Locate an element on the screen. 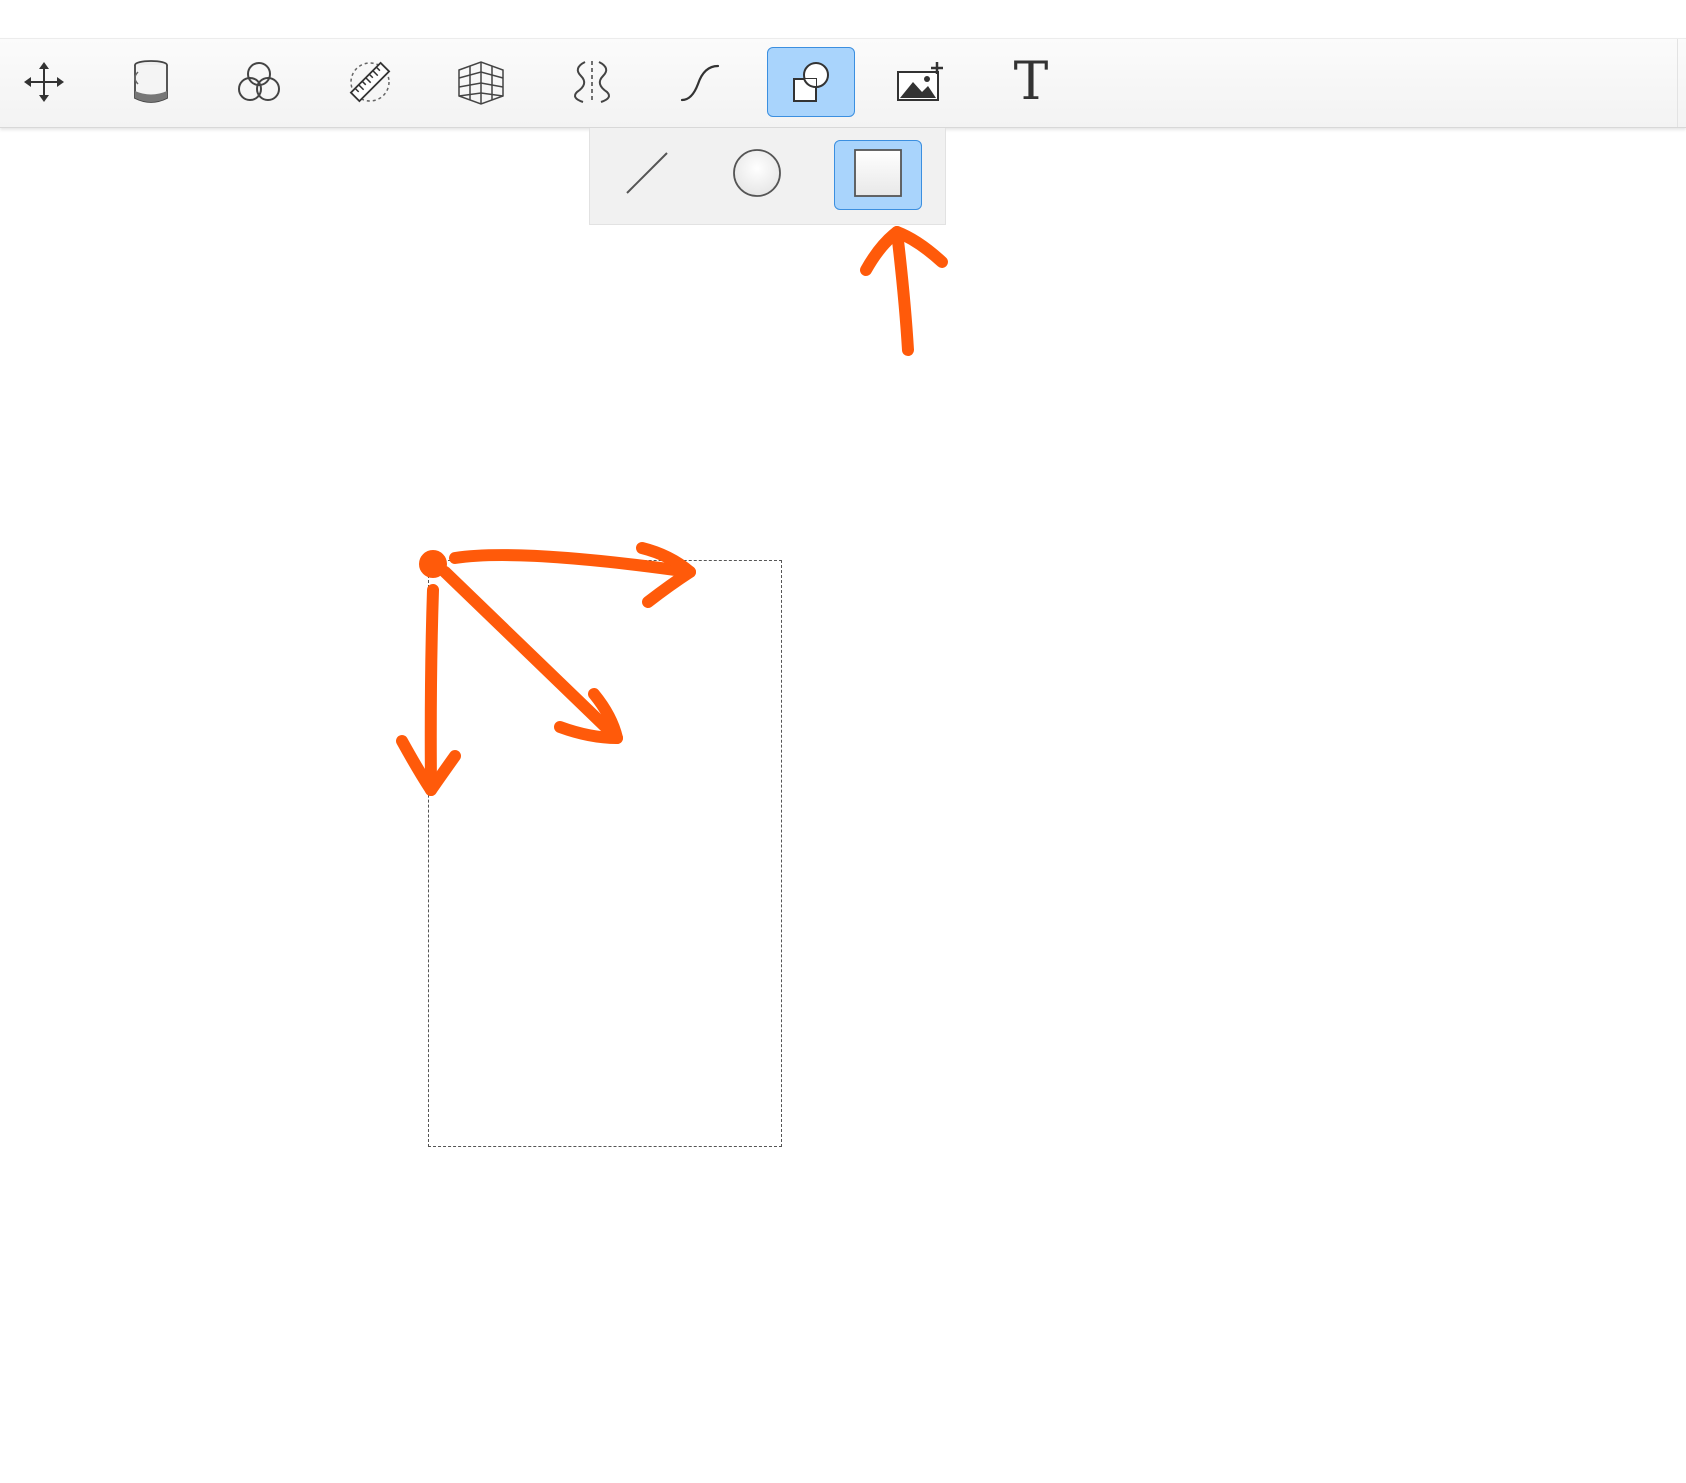 This screenshot has width=1686, height=1483. add-image-icon is located at coordinates (920, 82).